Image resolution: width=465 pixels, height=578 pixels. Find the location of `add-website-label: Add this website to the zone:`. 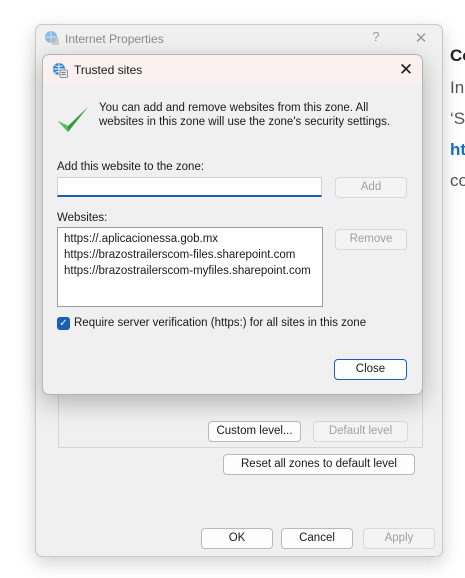

add-website-label: Add this website to the zone: is located at coordinates (131, 167).